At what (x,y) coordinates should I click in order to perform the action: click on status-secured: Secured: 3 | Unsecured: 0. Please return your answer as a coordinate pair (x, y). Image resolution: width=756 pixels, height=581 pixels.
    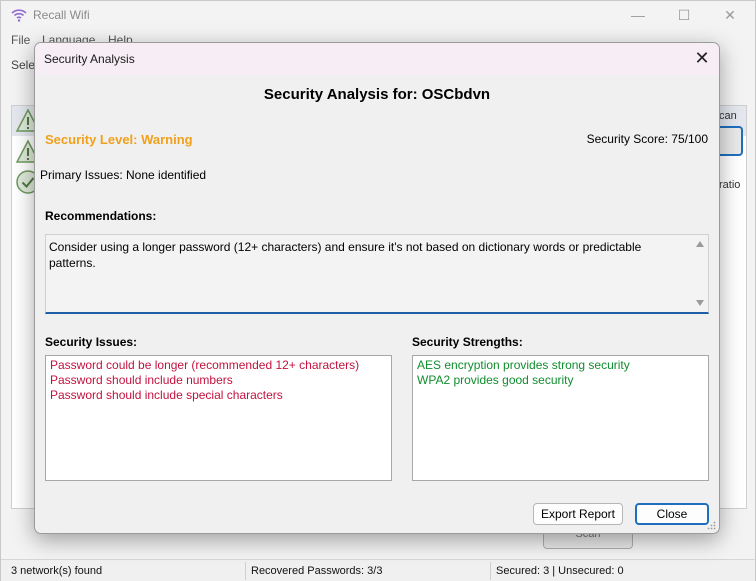
    Looking at the image, I should click on (560, 571).